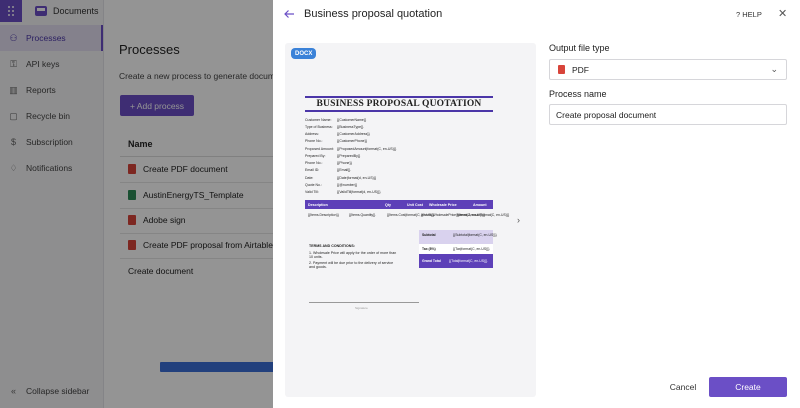  What do you see at coordinates (579, 48) in the screenshot?
I see `output-file-type-label: Output file type` at bounding box center [579, 48].